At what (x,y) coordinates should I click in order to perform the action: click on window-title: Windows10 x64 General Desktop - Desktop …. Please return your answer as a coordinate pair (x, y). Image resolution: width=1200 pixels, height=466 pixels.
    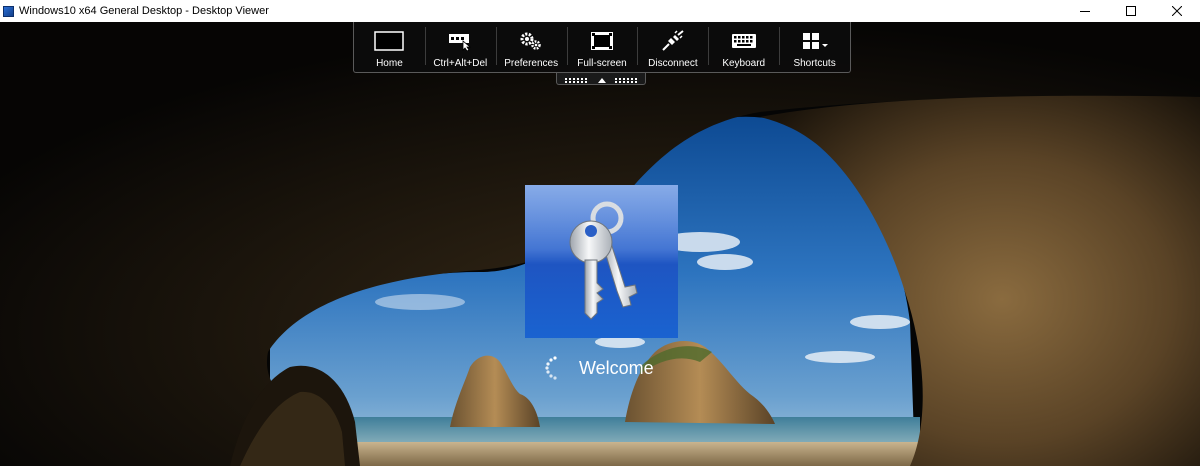
    Looking at the image, I should click on (144, 11).